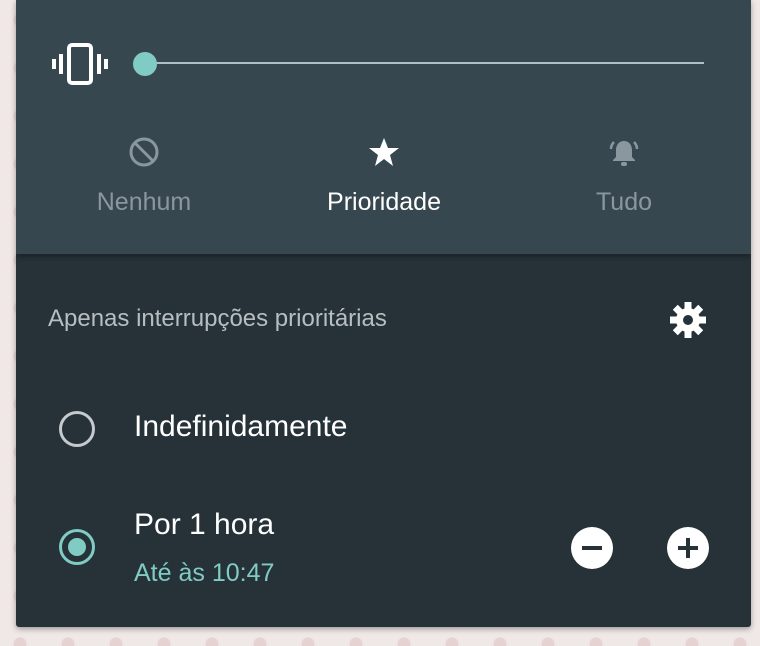 This screenshot has height=646, width=760. I want to click on mode-priority-label: Prioridade, so click(384, 202).